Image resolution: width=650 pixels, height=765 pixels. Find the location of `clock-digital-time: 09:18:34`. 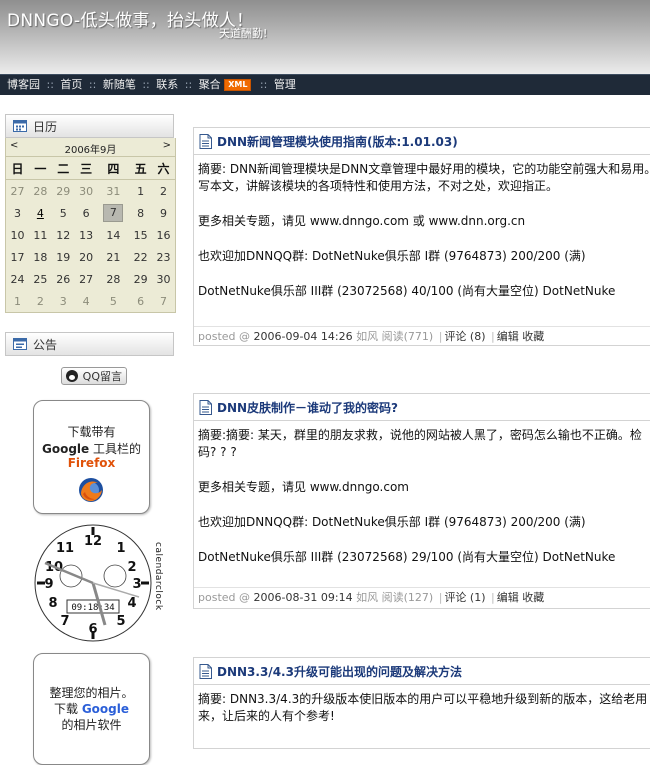

clock-digital-time: 09:18:34 is located at coordinates (92, 608).